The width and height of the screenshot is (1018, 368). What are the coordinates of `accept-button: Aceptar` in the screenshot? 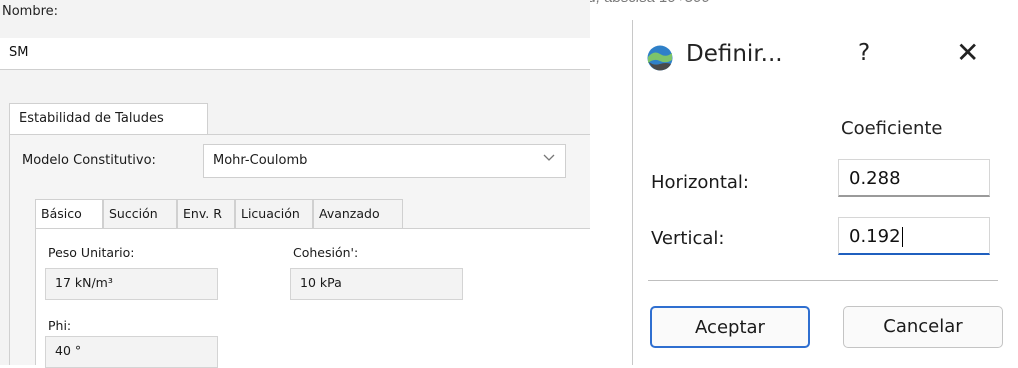 It's located at (730, 327).